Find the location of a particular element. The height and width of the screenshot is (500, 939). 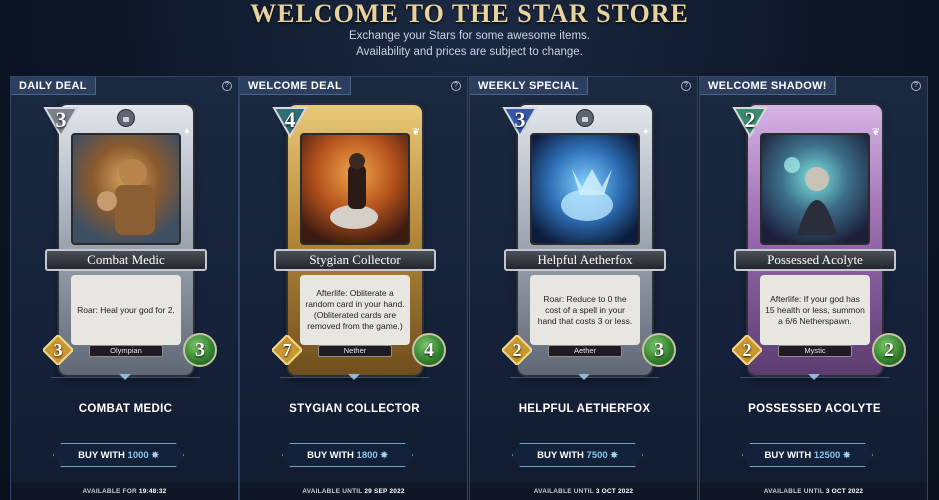

card-tribe: Nether is located at coordinates (355, 351).